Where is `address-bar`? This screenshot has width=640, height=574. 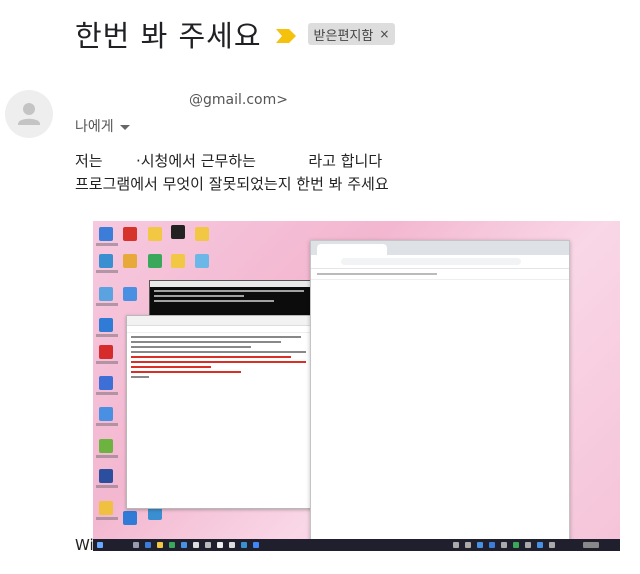
address-bar is located at coordinates (431, 261).